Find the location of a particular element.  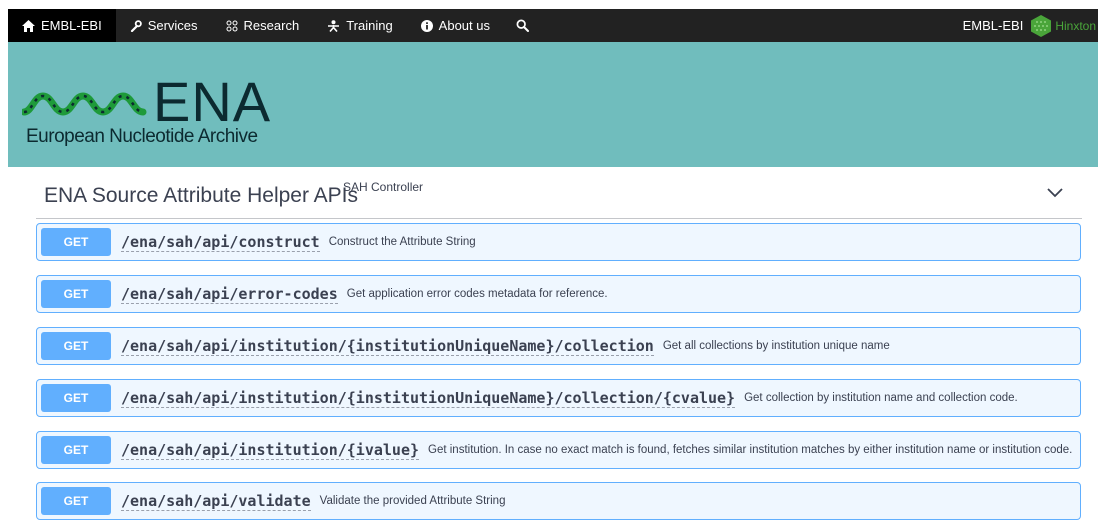

home-icon is located at coordinates (28, 25).